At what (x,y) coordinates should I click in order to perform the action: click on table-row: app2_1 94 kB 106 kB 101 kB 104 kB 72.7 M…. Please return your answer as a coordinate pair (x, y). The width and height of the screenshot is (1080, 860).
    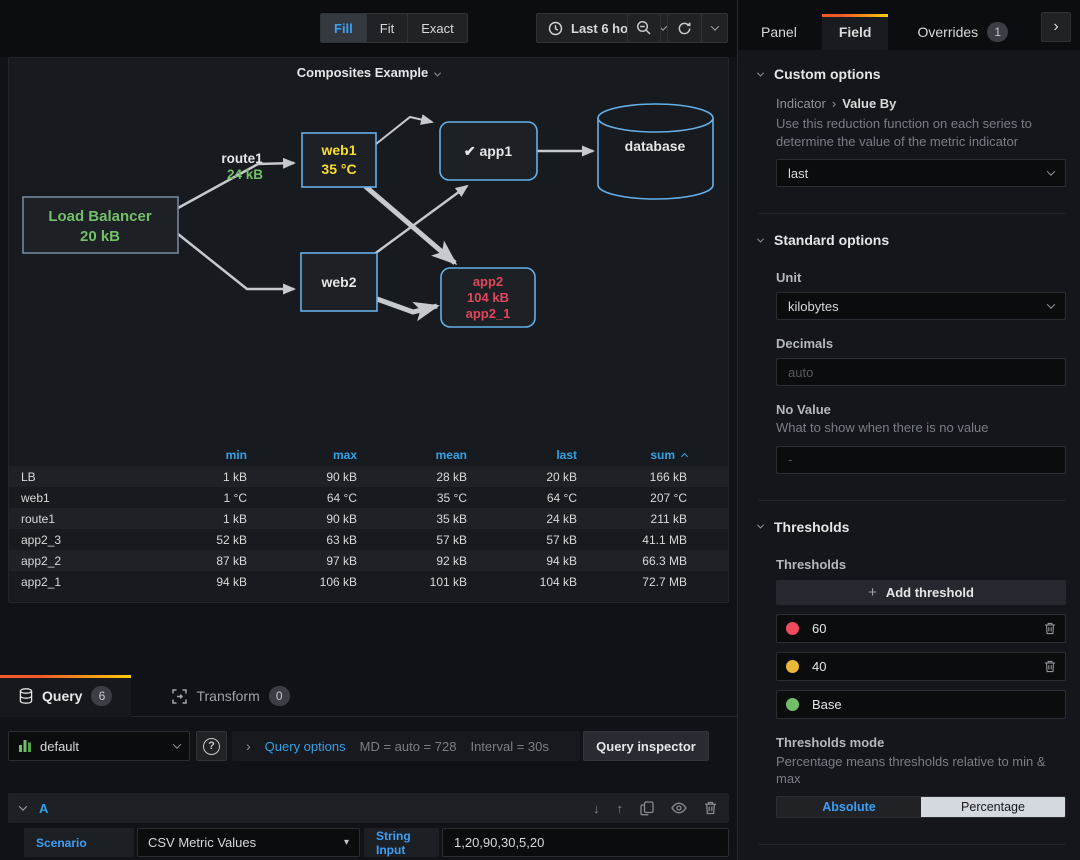
    Looking at the image, I should click on (368, 581).